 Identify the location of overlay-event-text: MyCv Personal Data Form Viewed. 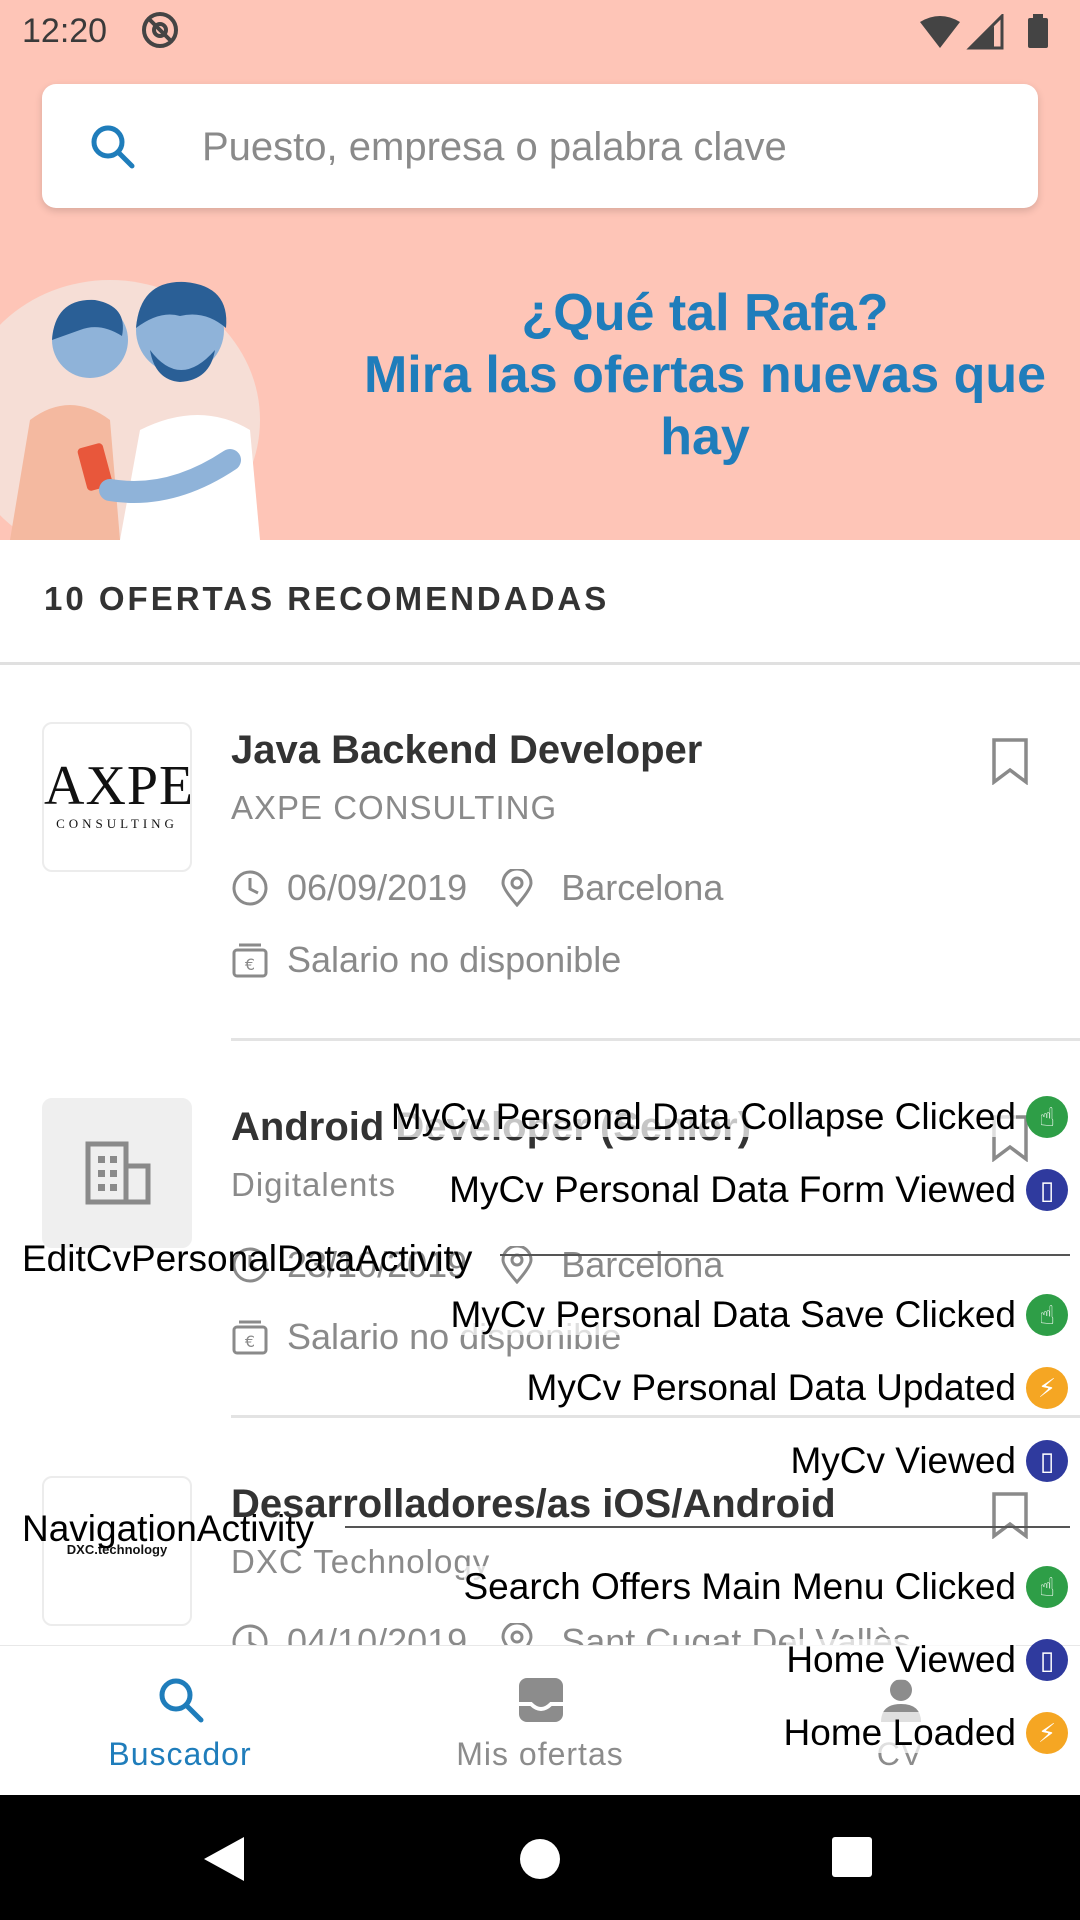
(732, 1190).